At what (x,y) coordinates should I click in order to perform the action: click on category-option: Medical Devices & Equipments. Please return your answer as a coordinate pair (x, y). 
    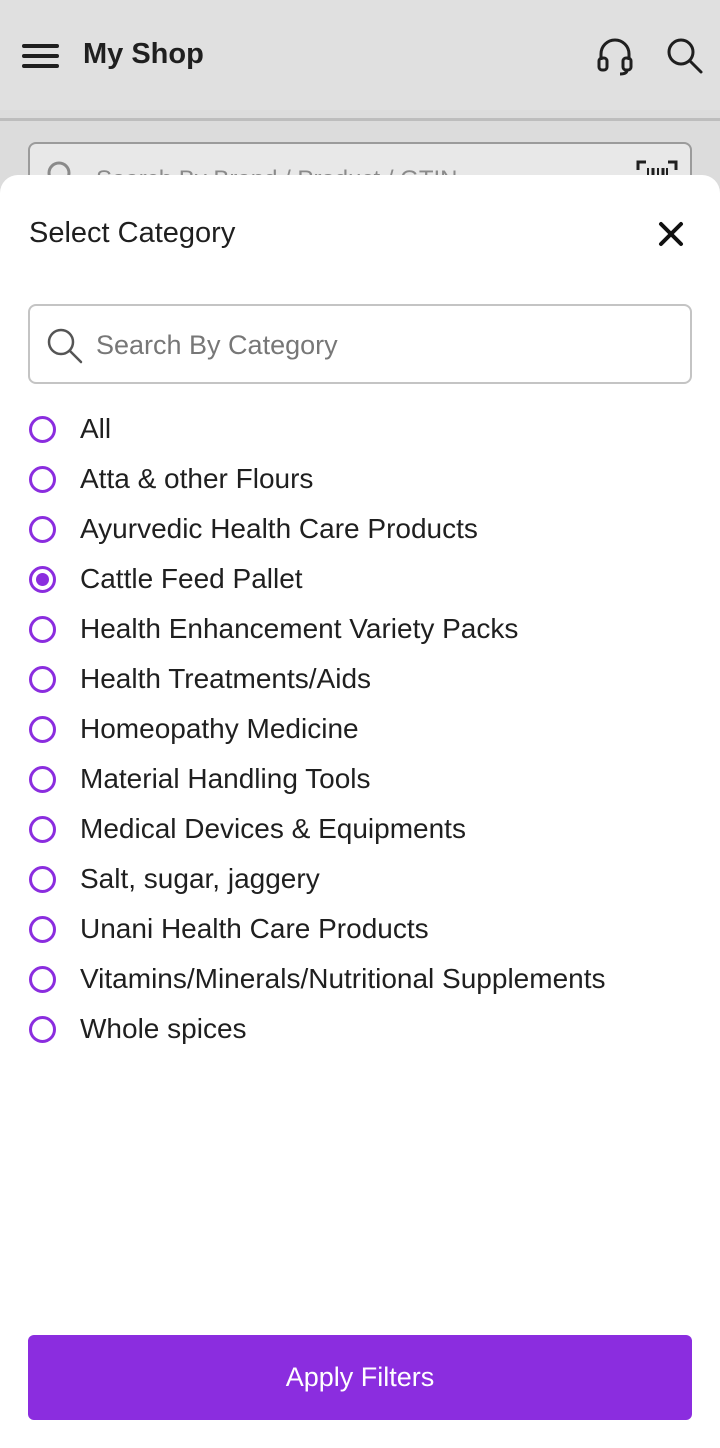
    Looking at the image, I should click on (360, 829).